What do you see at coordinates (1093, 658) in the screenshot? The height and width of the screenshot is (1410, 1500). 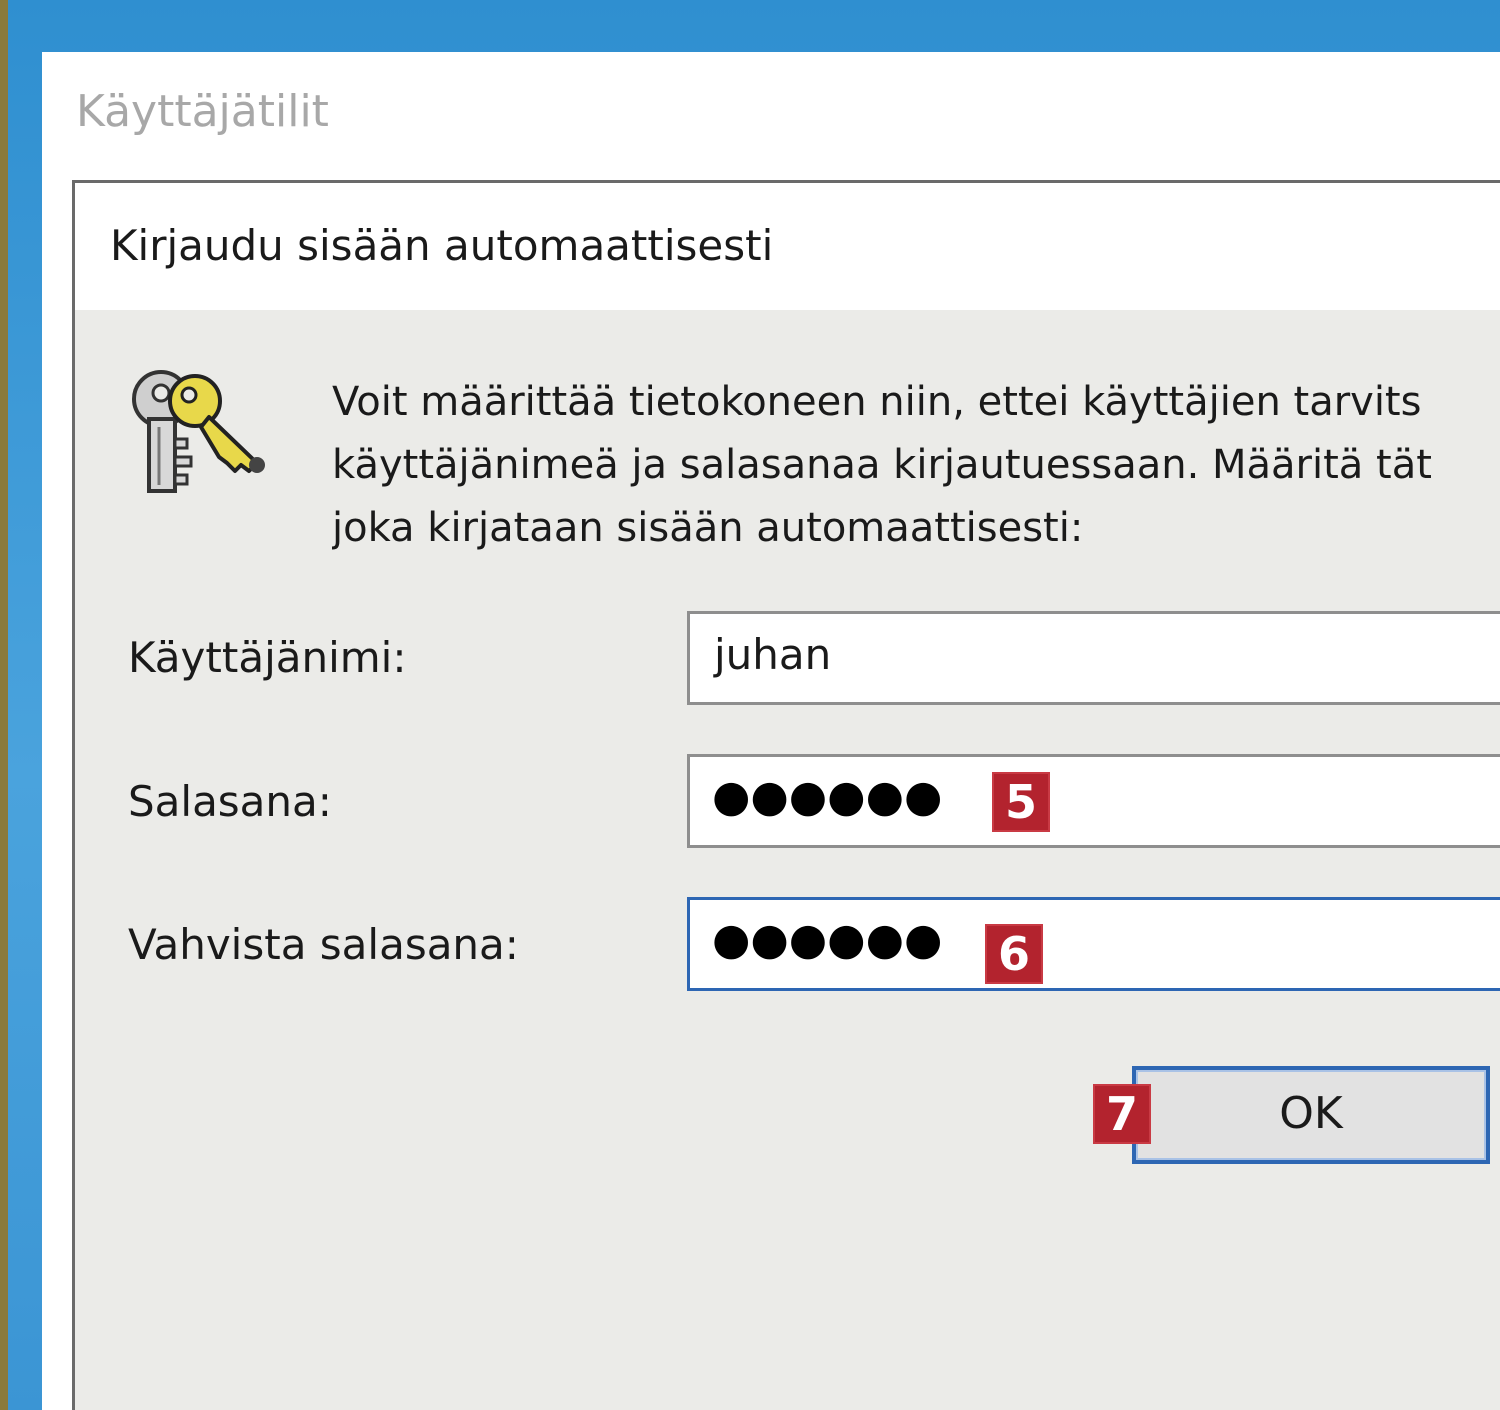 I see `username-field: juhan` at bounding box center [1093, 658].